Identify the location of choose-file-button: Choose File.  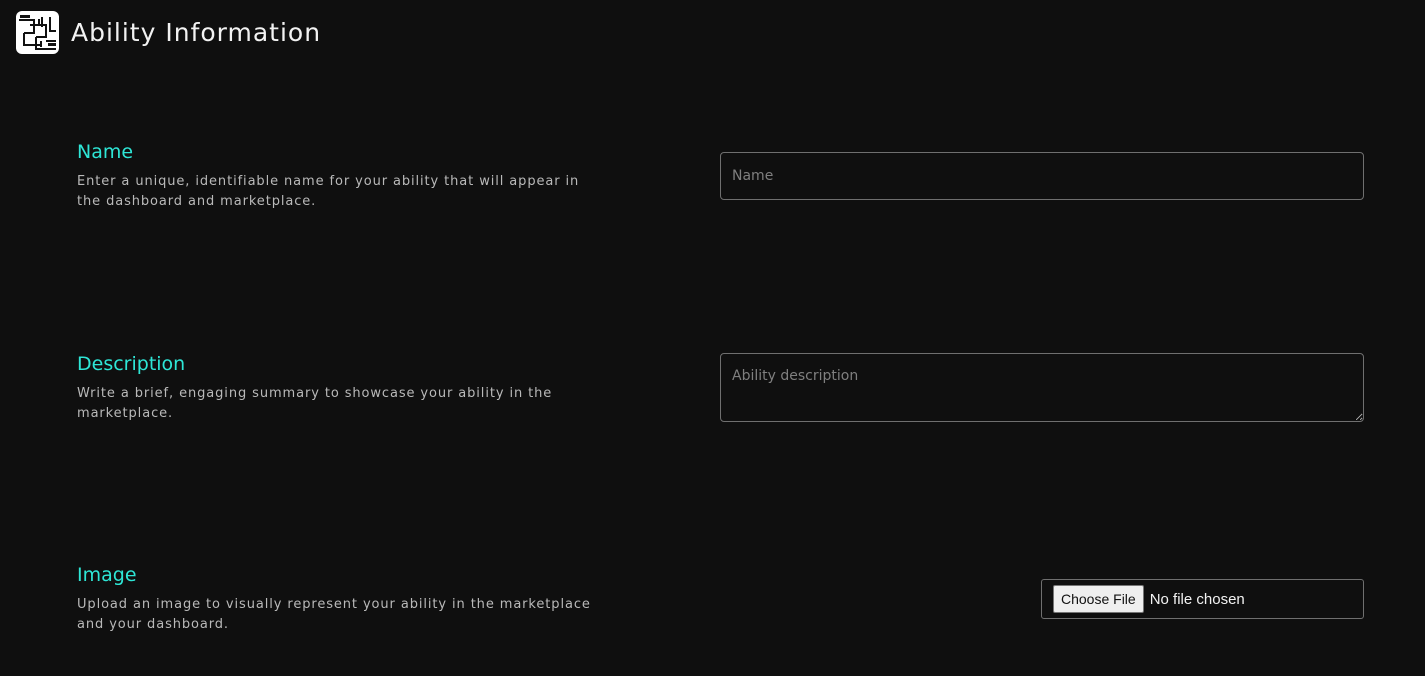
(1098, 599).